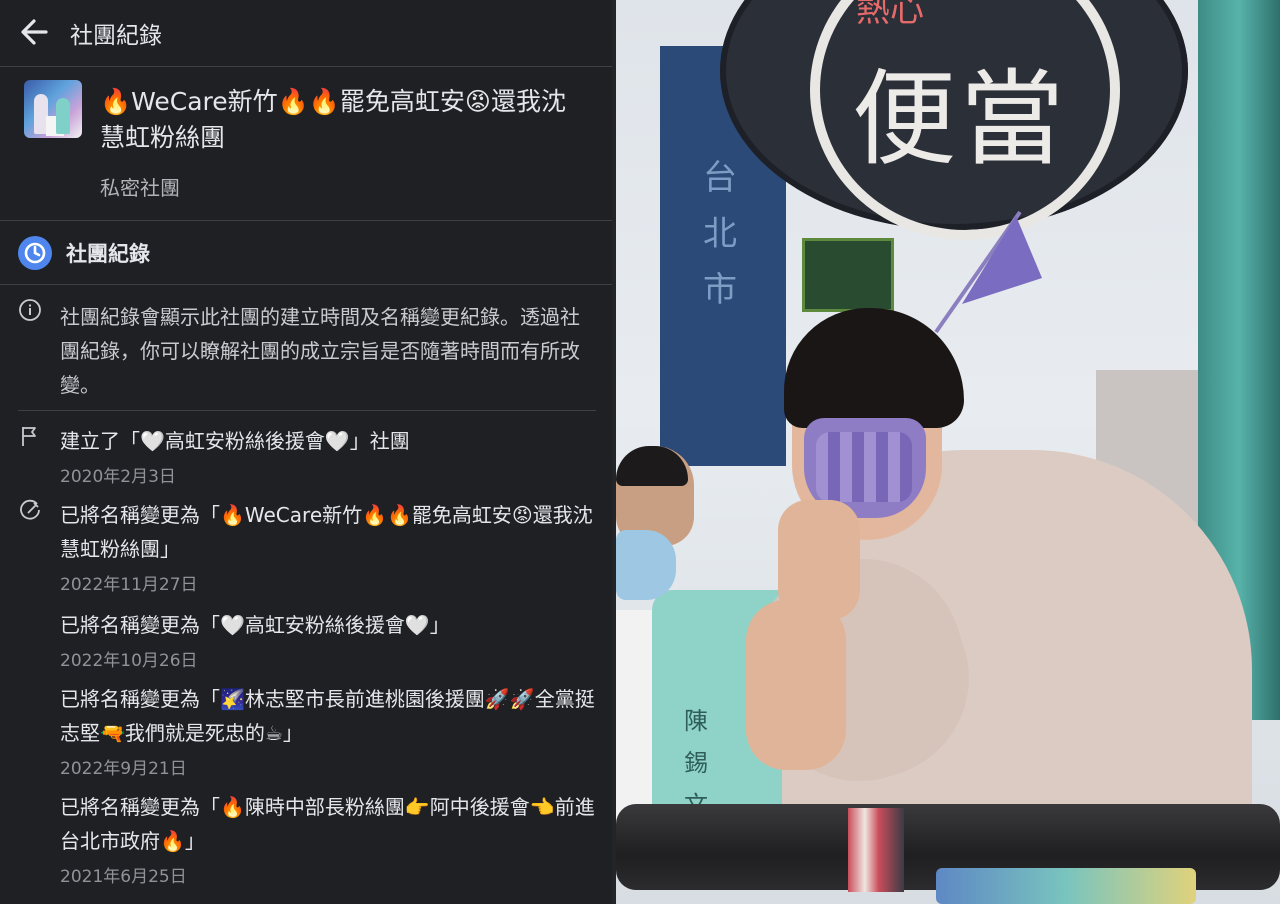 This screenshot has width=1280, height=904. I want to click on rename-icon, so click(30, 510).